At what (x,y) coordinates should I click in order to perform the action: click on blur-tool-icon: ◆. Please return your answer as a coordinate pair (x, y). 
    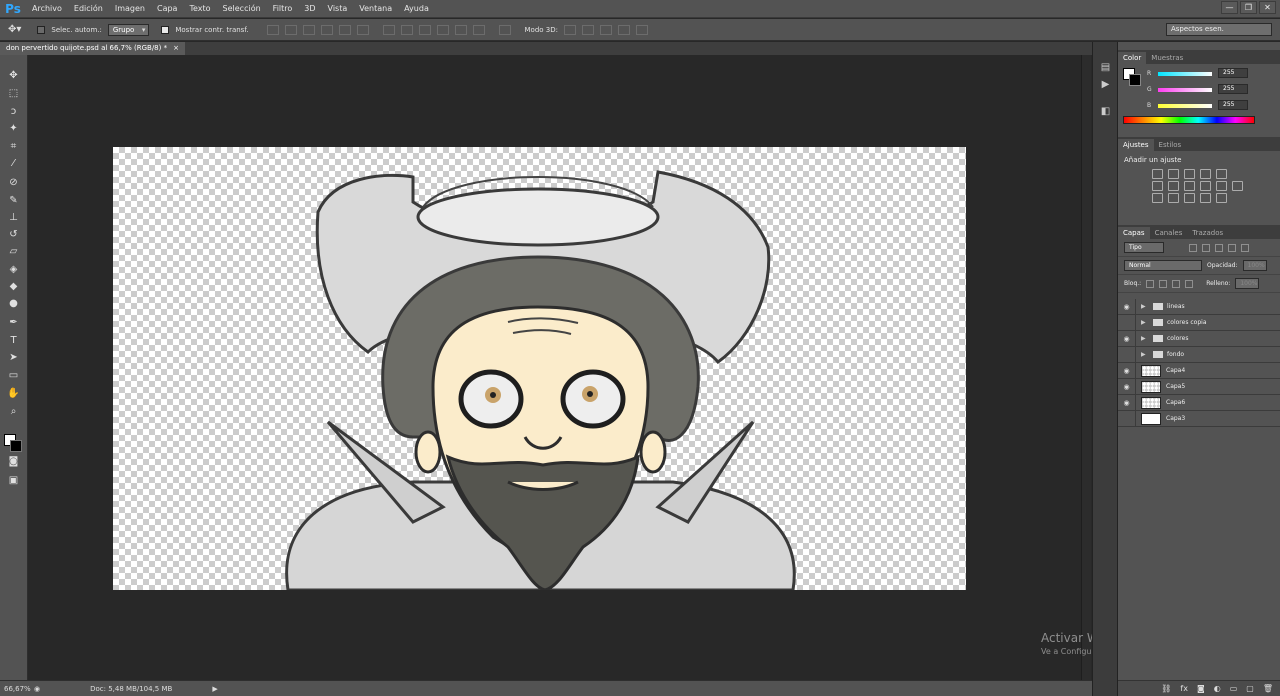
    Looking at the image, I should click on (13, 286).